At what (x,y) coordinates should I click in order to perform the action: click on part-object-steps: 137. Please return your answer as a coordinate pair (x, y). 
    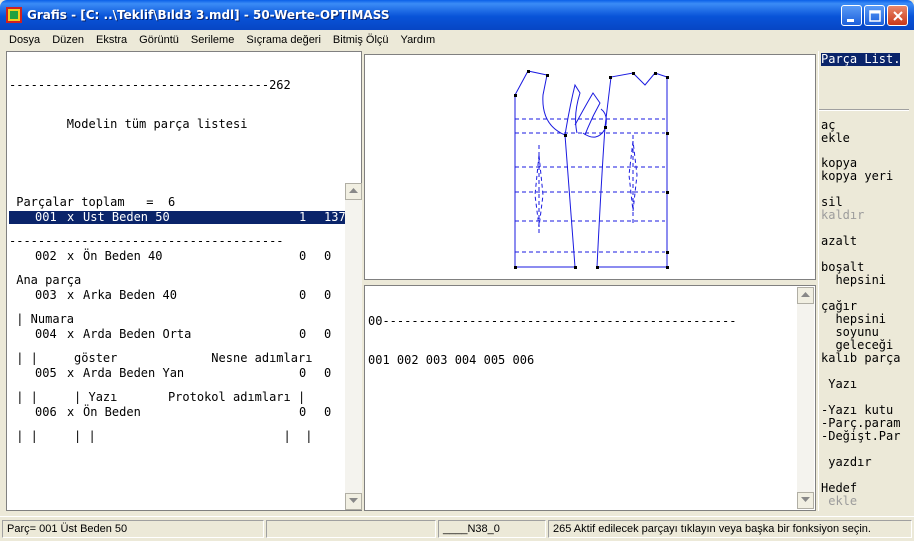
    Looking at the image, I should click on (335, 217).